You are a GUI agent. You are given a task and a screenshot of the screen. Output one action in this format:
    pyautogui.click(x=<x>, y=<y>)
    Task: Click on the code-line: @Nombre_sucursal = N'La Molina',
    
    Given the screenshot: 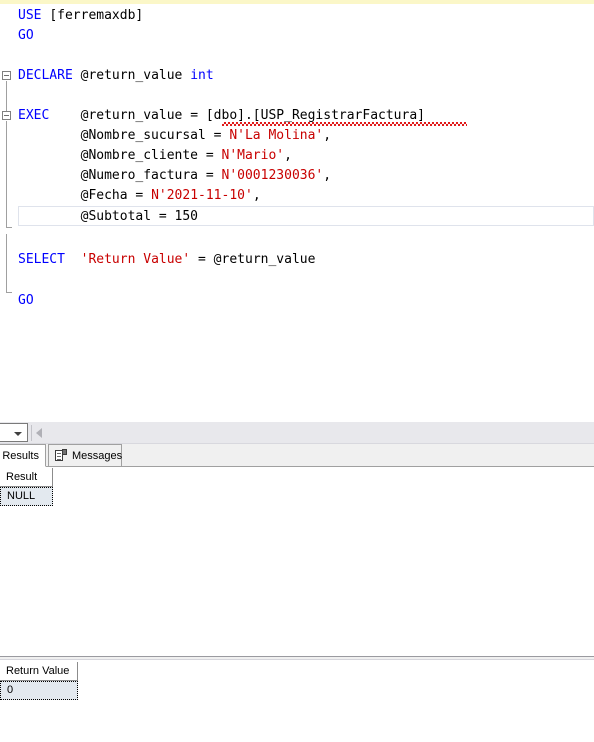 What is the action you would take?
    pyautogui.click(x=174, y=136)
    